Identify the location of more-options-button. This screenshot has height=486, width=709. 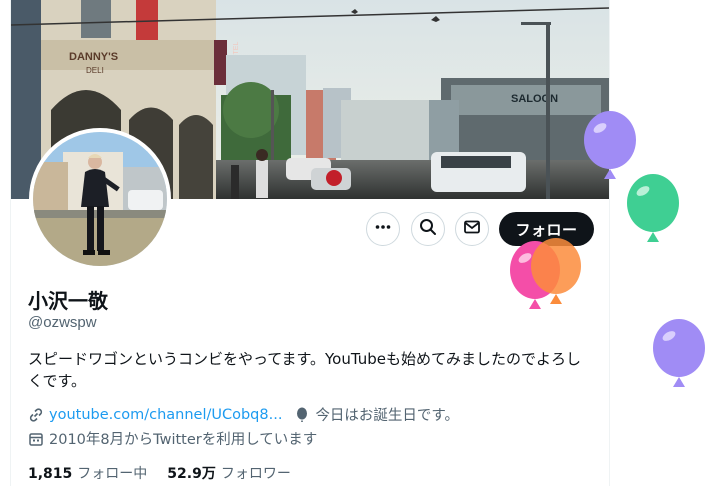
(383, 229).